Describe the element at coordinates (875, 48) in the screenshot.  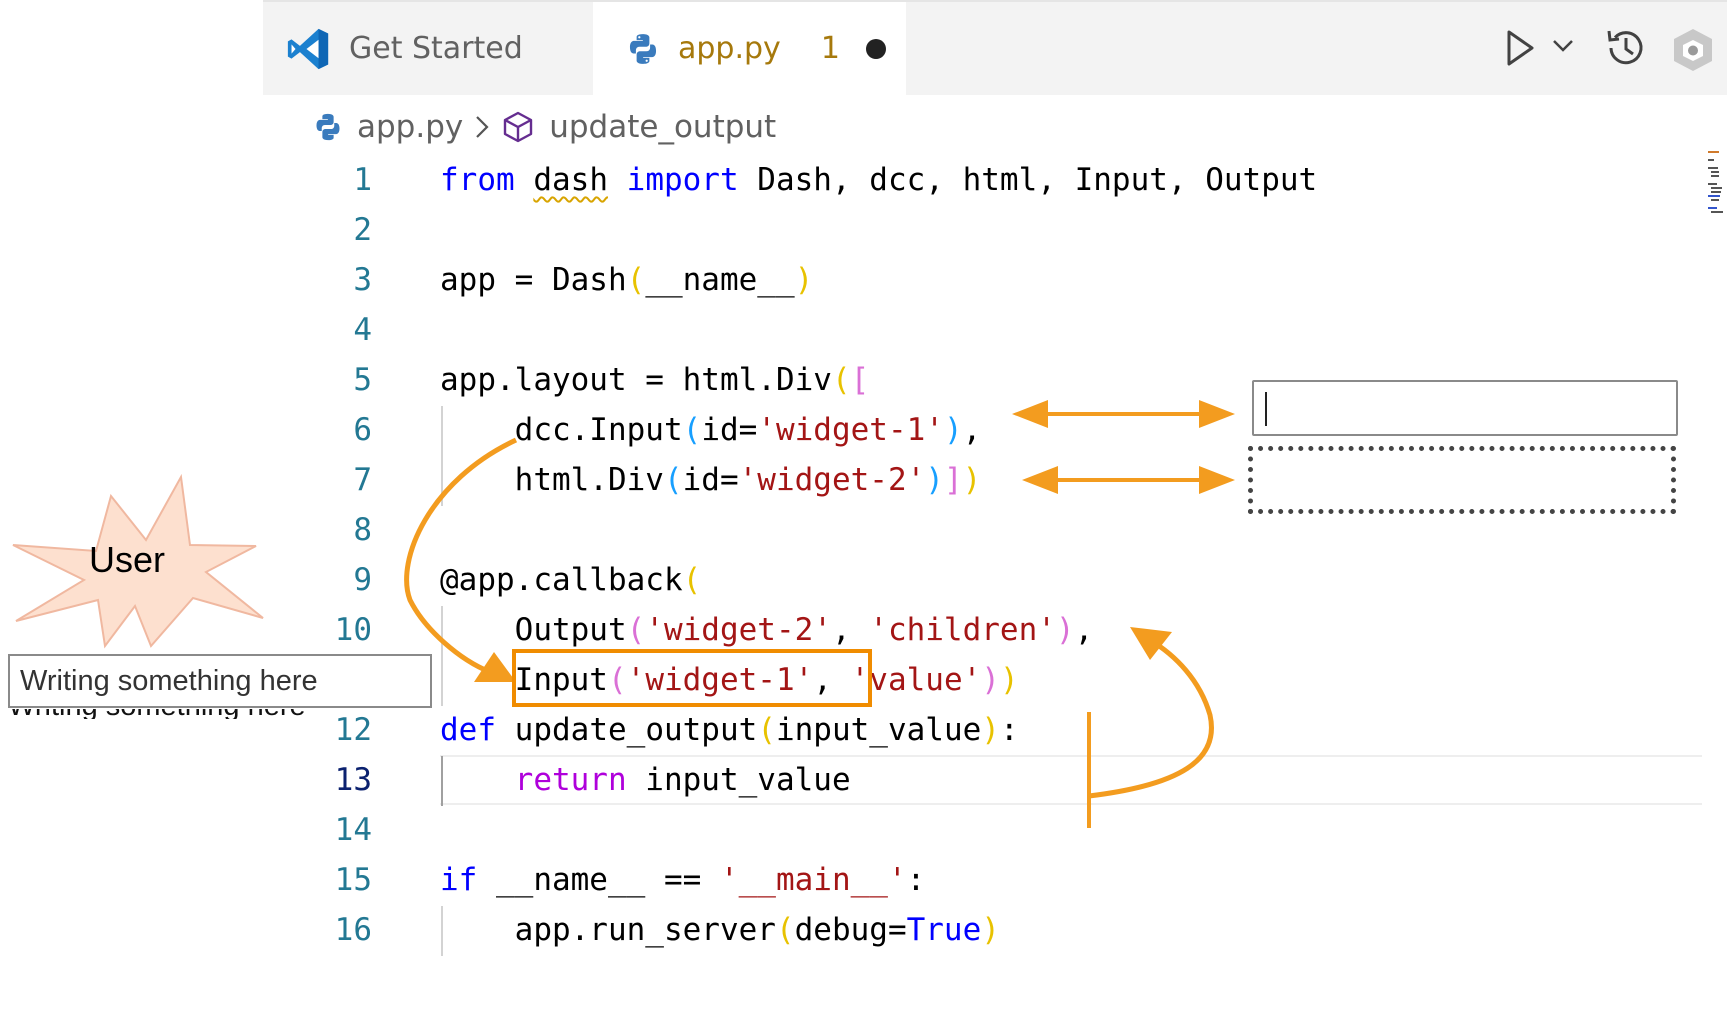
I see `unsaved-dot-icon` at that location.